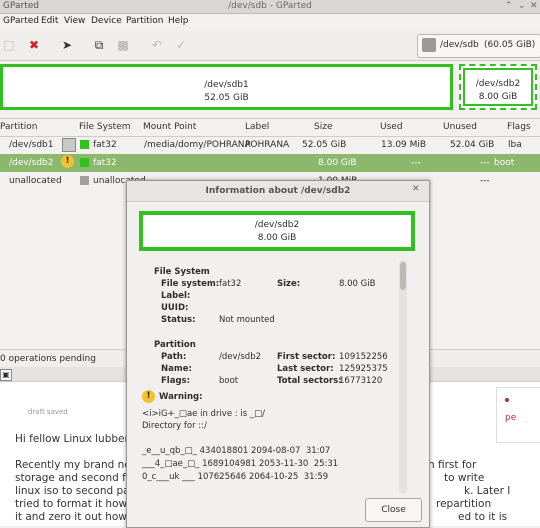 Image resolution: width=540 pixels, height=528 pixels. I want to click on draft-saved: draft saved, so click(48, 412).